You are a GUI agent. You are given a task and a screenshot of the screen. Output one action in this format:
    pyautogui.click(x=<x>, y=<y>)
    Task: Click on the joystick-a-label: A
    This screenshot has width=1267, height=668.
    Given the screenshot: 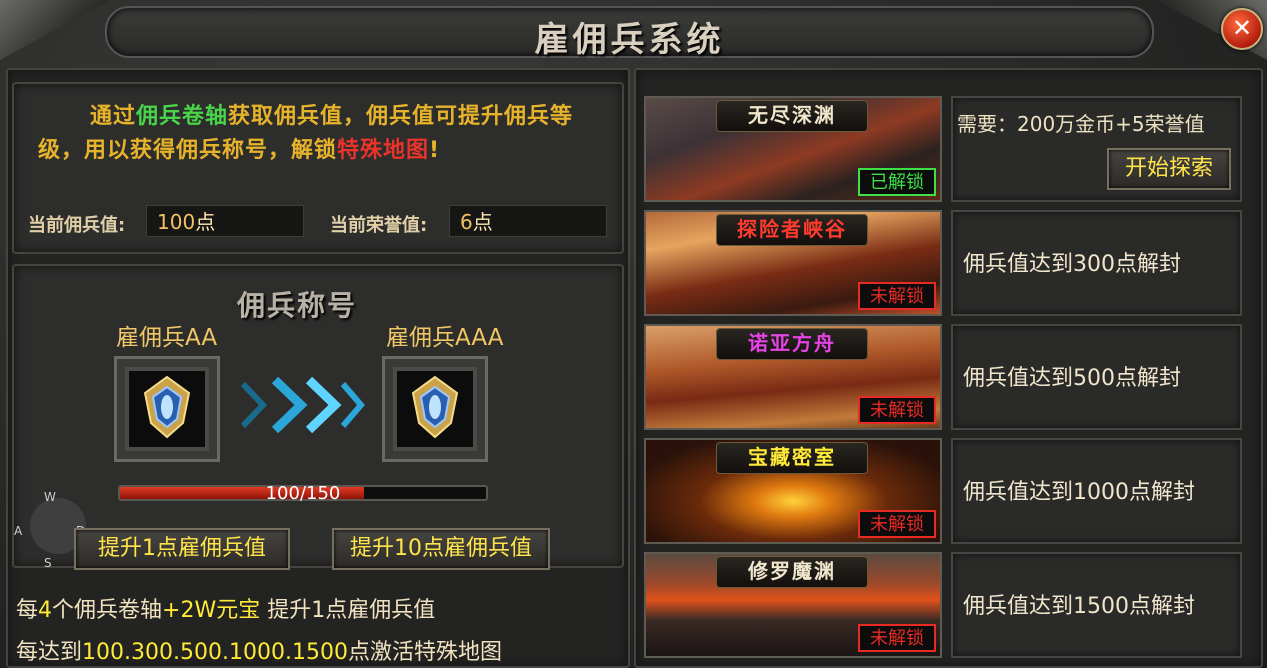 What is the action you would take?
    pyautogui.click(x=18, y=531)
    